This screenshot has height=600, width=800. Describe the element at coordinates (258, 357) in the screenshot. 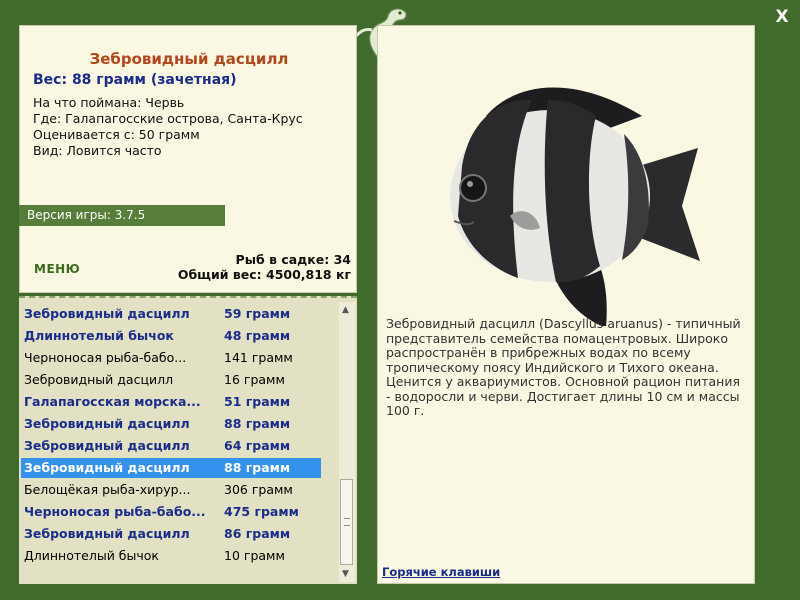

I see `list-item-weight: 141 грамм` at that location.